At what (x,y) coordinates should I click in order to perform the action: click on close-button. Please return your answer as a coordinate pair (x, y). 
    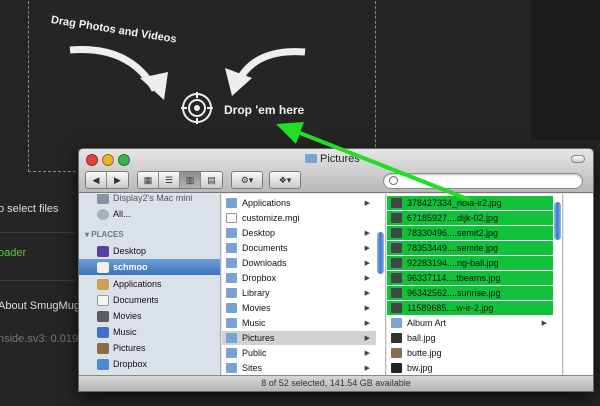
    Looking at the image, I should click on (92, 160).